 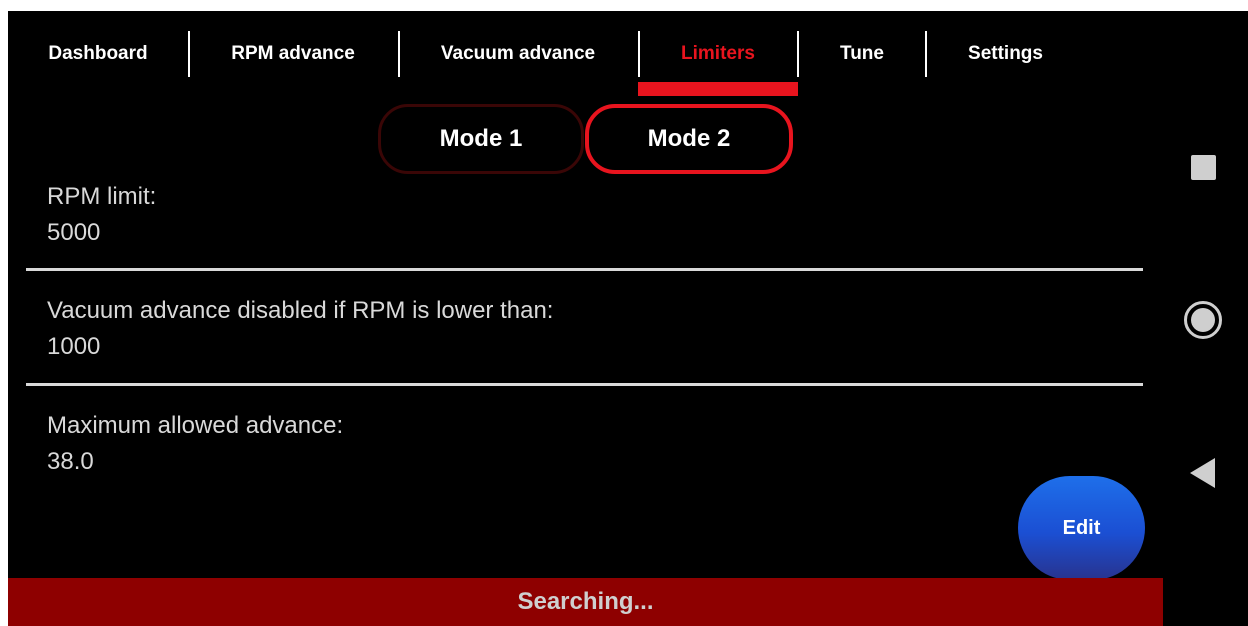 I want to click on tab-settings: Settings, so click(x=1005, y=54).